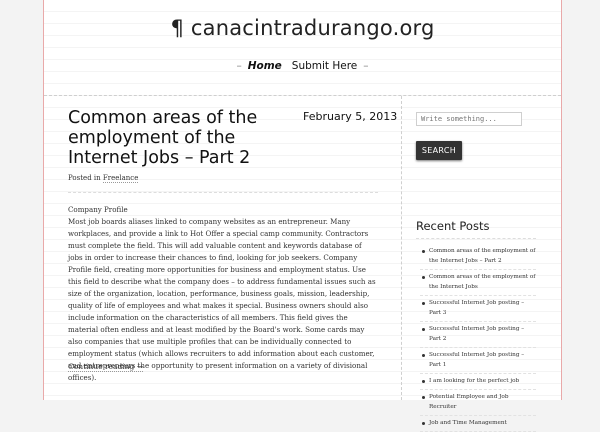 The width and height of the screenshot is (600, 432). I want to click on posted-in-label: Posted in, so click(84, 178).